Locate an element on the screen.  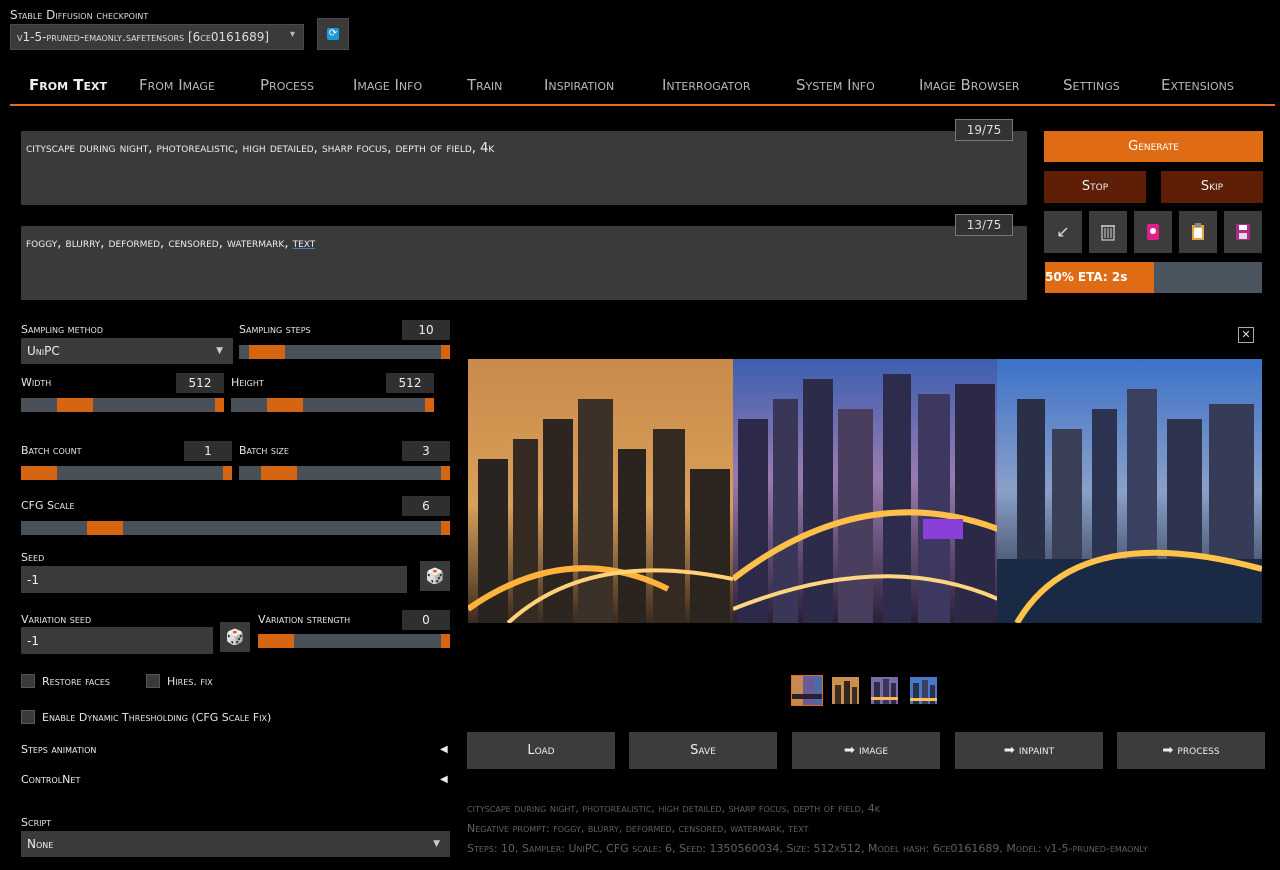
batch-size-label: Batch size is located at coordinates (264, 450).